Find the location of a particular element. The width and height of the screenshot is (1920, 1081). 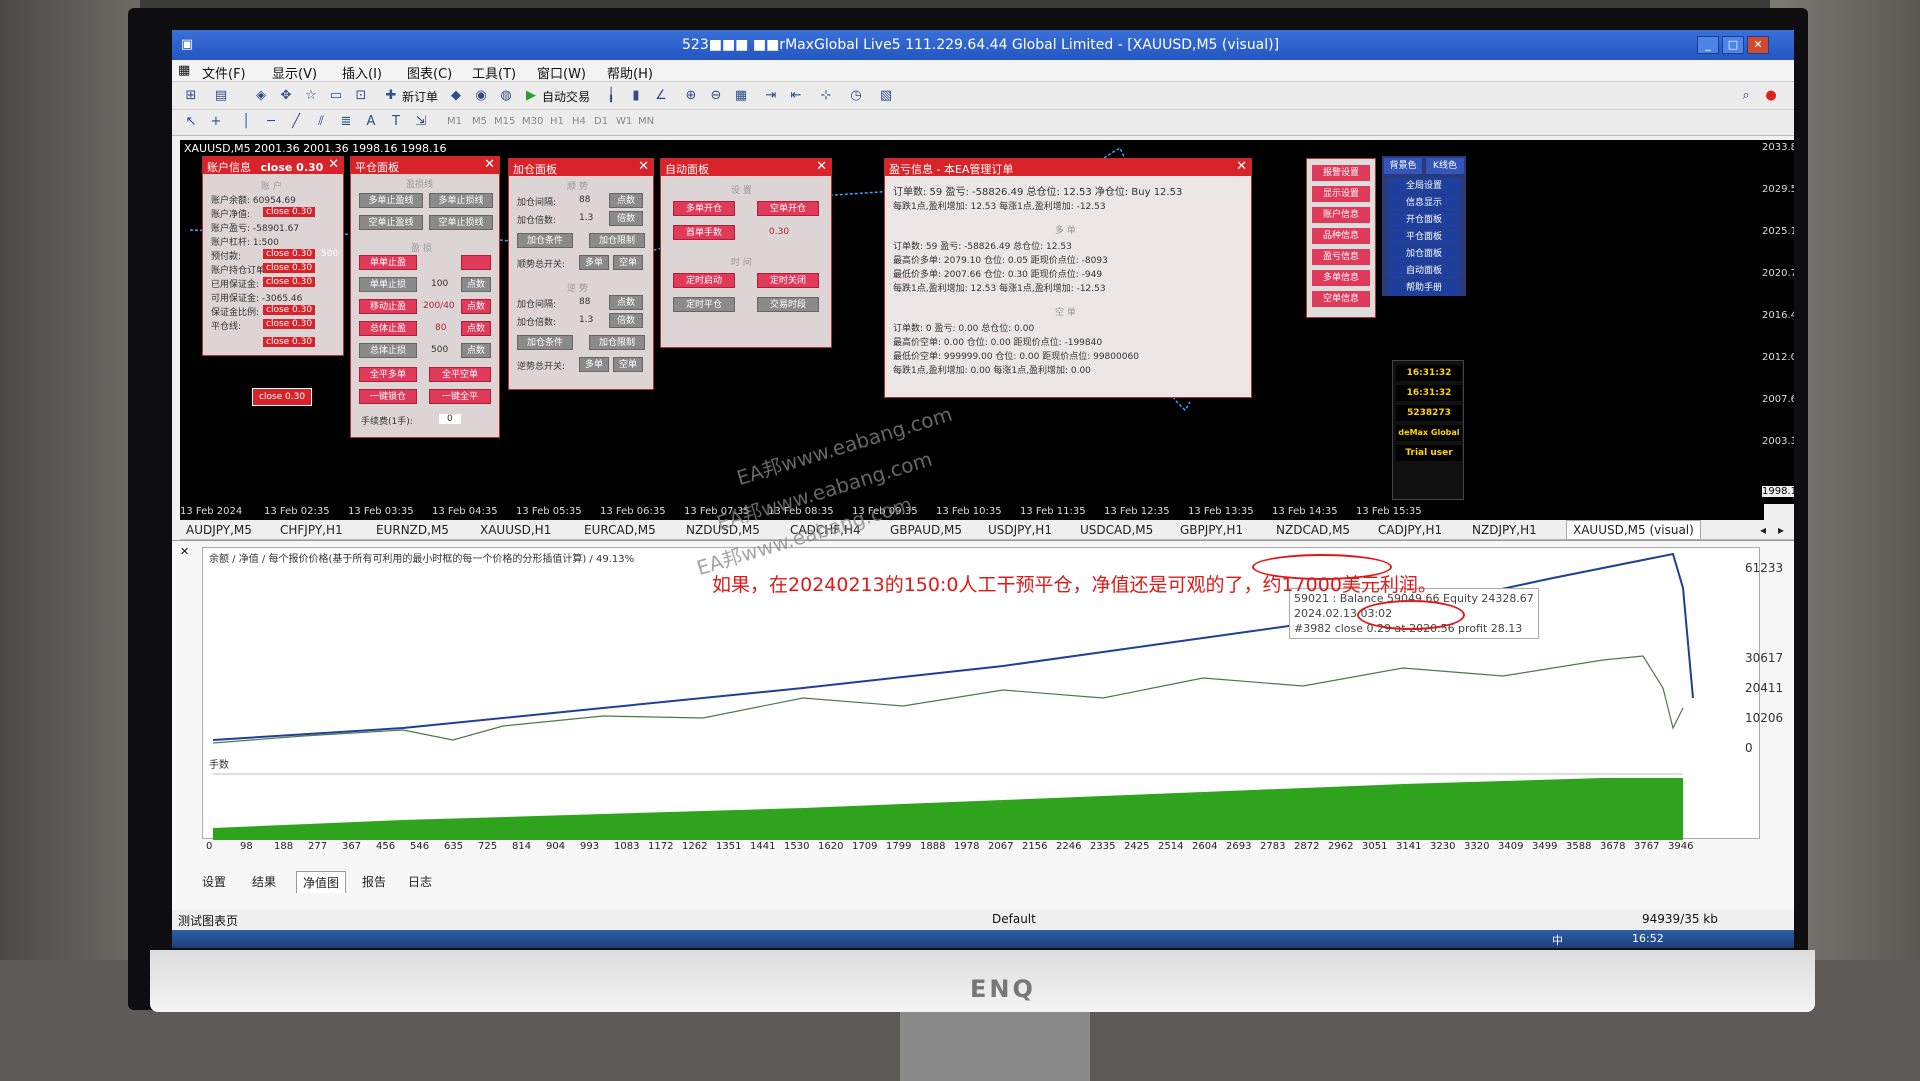

add-condition-button: 加仓条件 is located at coordinates (545, 240).